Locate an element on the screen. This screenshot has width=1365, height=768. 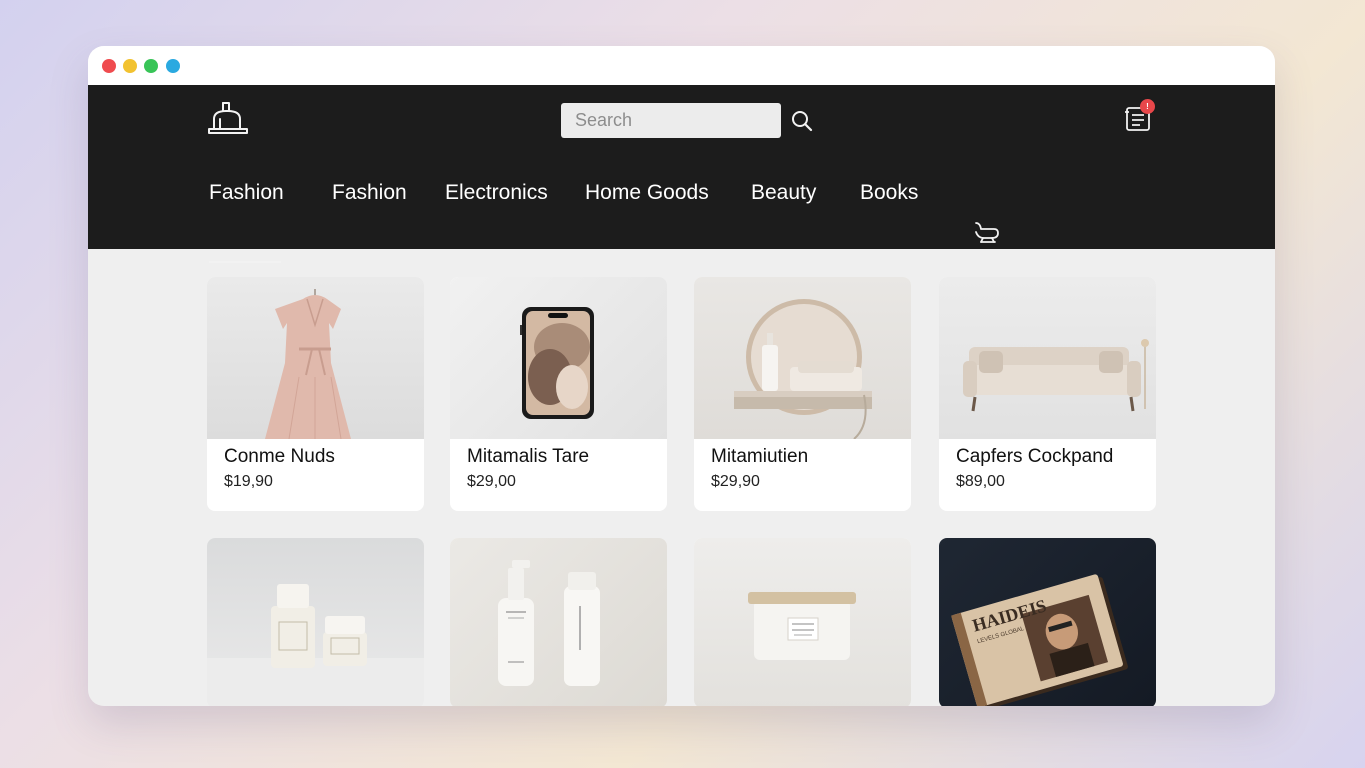
product-price: $29,90 is located at coordinates (735, 481).